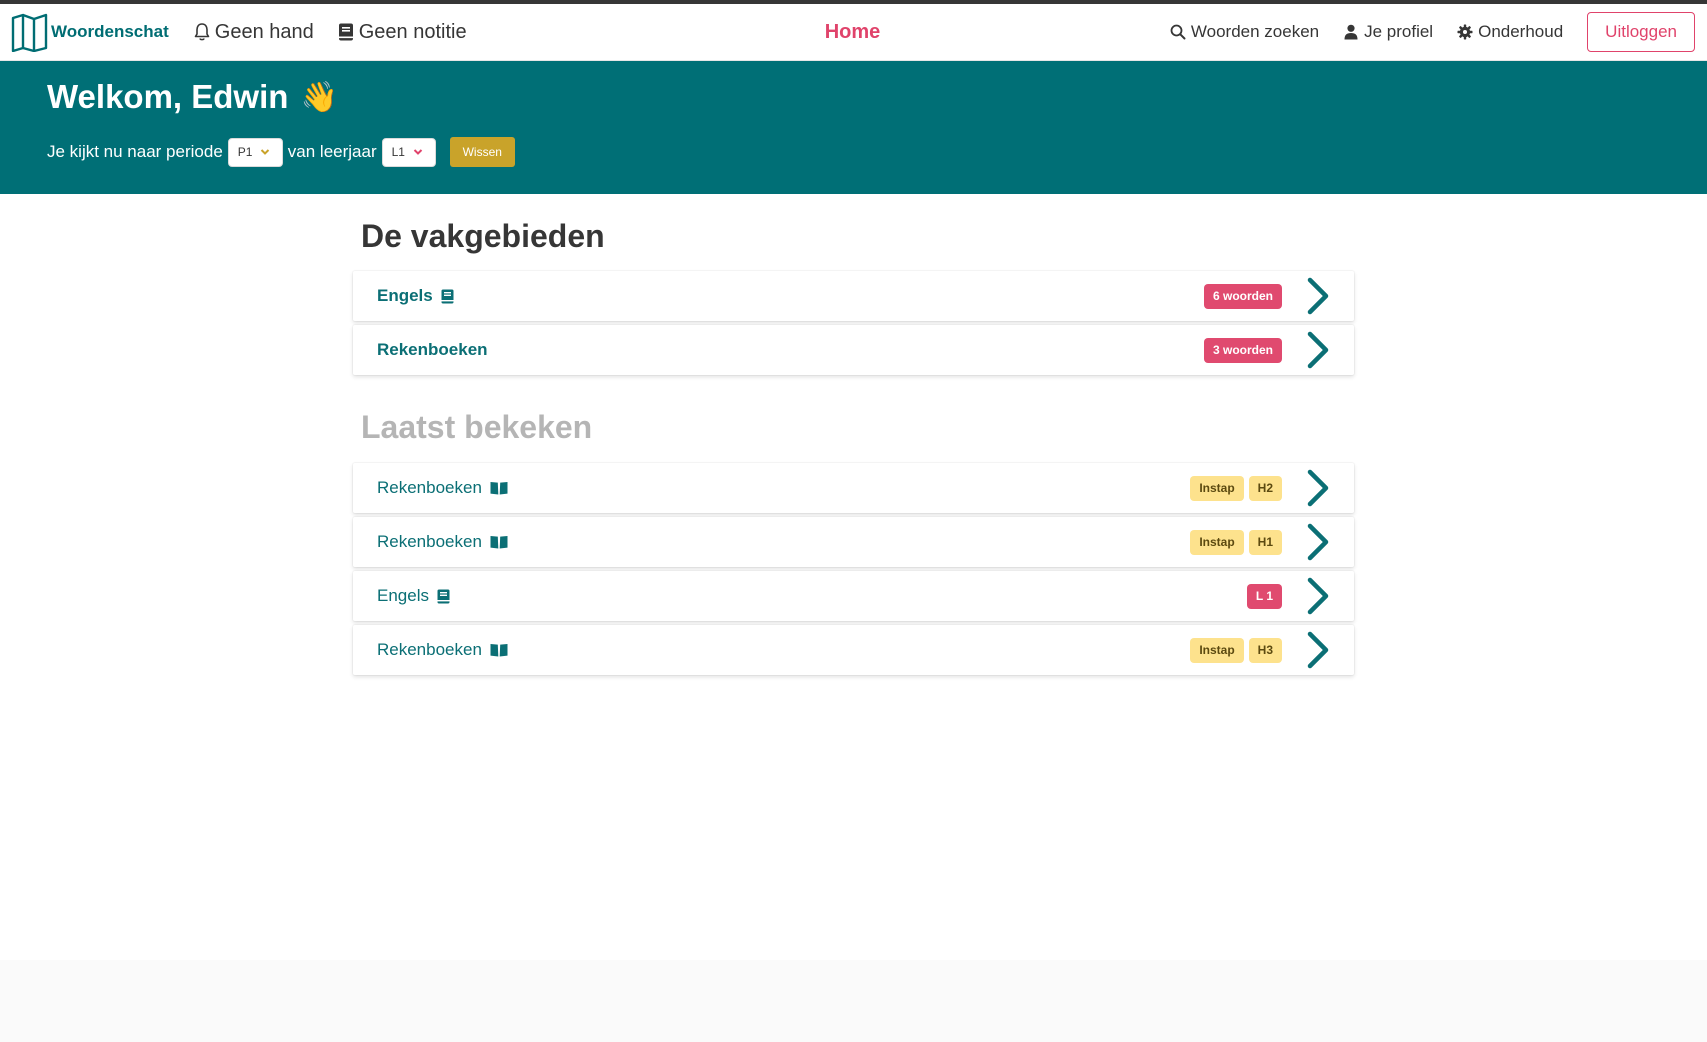 The image size is (1707, 1042). What do you see at coordinates (255, 152) in the screenshot?
I see `period-select: P1` at bounding box center [255, 152].